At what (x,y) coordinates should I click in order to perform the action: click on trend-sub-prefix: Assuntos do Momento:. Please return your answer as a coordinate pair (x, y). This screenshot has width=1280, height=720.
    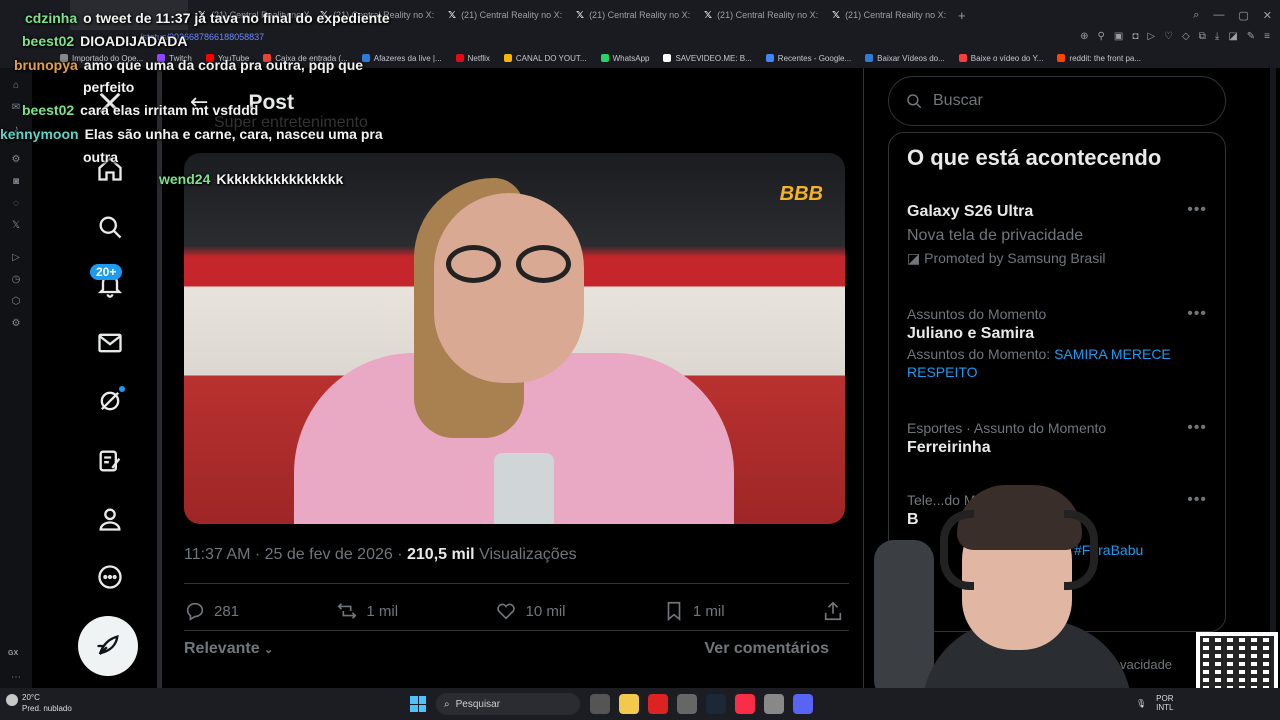
    Looking at the image, I should click on (979, 354).